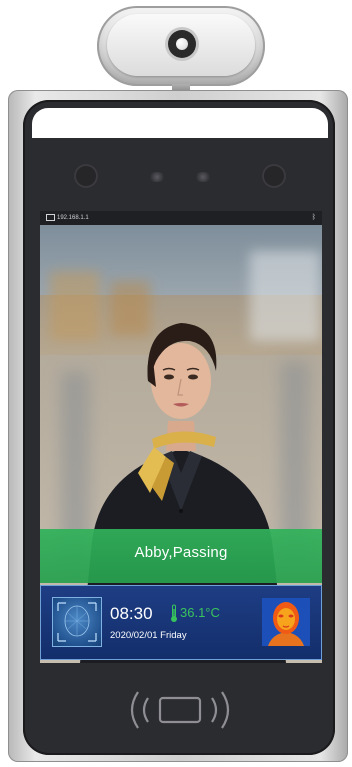 This screenshot has height=767, width=352. Describe the element at coordinates (148, 635) in the screenshot. I see `date-display: 2020/02/01 Friday` at that location.